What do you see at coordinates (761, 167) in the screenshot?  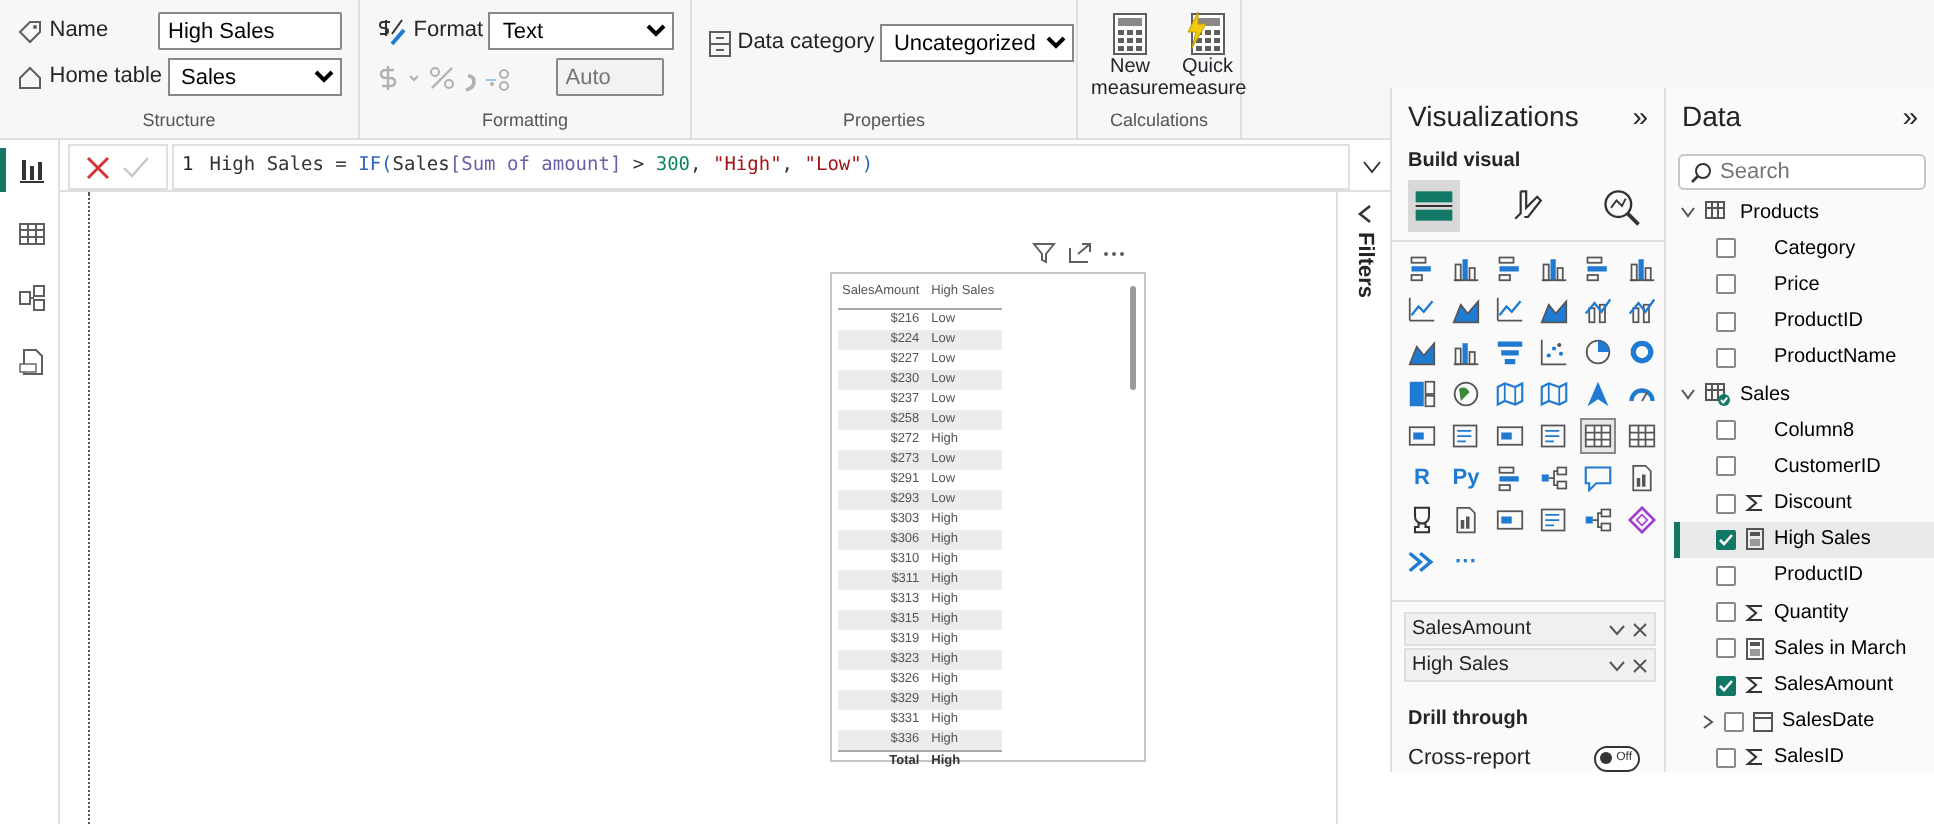 I see `formula-editor: 1 High Sales = IF(Sales[Sum of amount] > 300, "High", "Low")` at bounding box center [761, 167].